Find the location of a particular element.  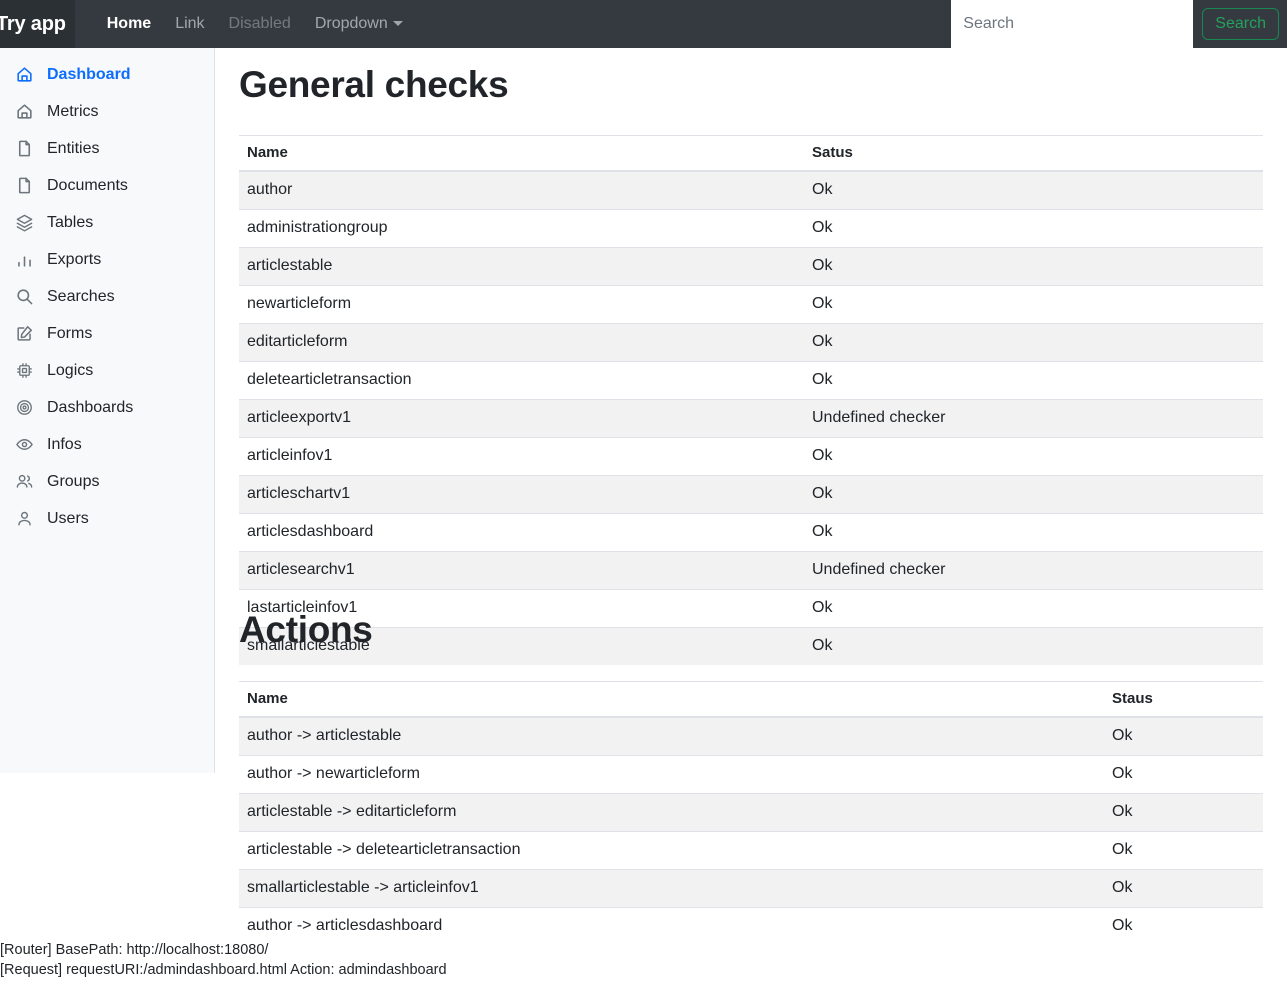

sidebar-item-infos: Infos is located at coordinates (107, 444).